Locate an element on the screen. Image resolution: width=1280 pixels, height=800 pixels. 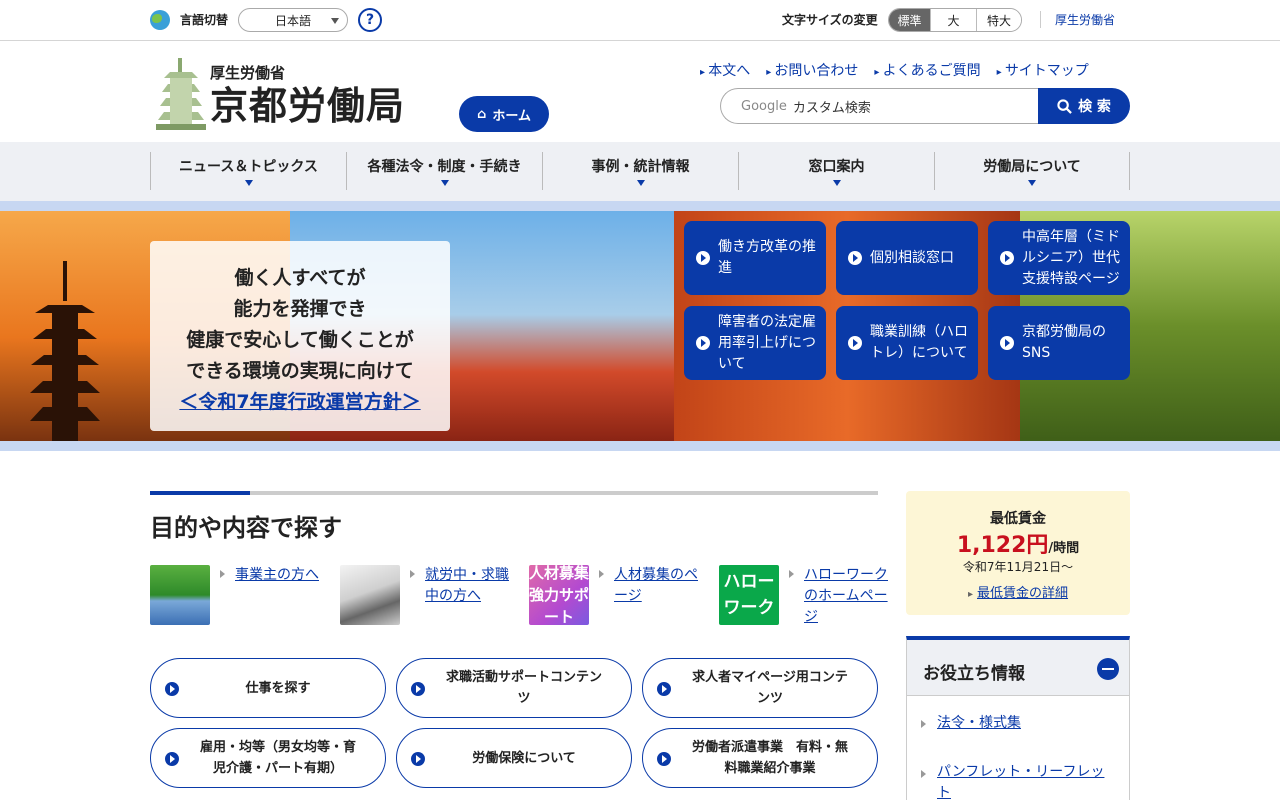
tile-label: 事業主の方へ is located at coordinates (281, 575).